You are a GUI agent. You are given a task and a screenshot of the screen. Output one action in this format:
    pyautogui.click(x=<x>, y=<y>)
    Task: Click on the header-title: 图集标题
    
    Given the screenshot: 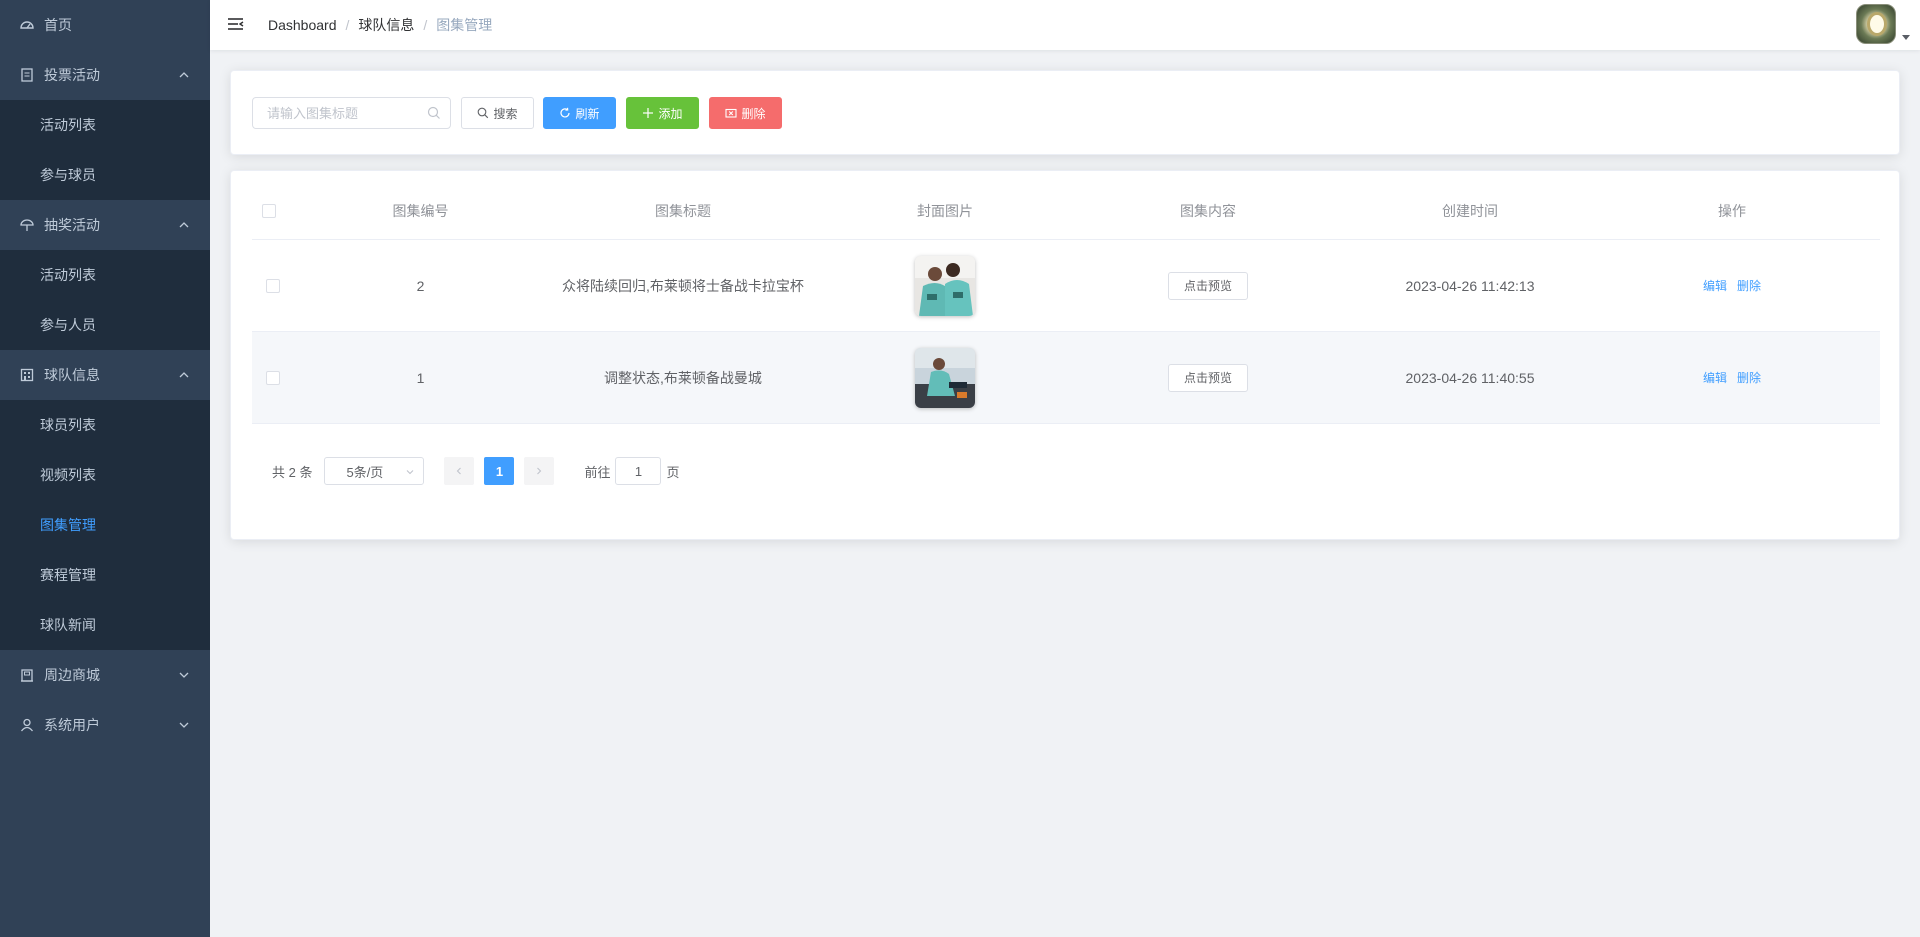 What is the action you would take?
    pyautogui.click(x=683, y=211)
    